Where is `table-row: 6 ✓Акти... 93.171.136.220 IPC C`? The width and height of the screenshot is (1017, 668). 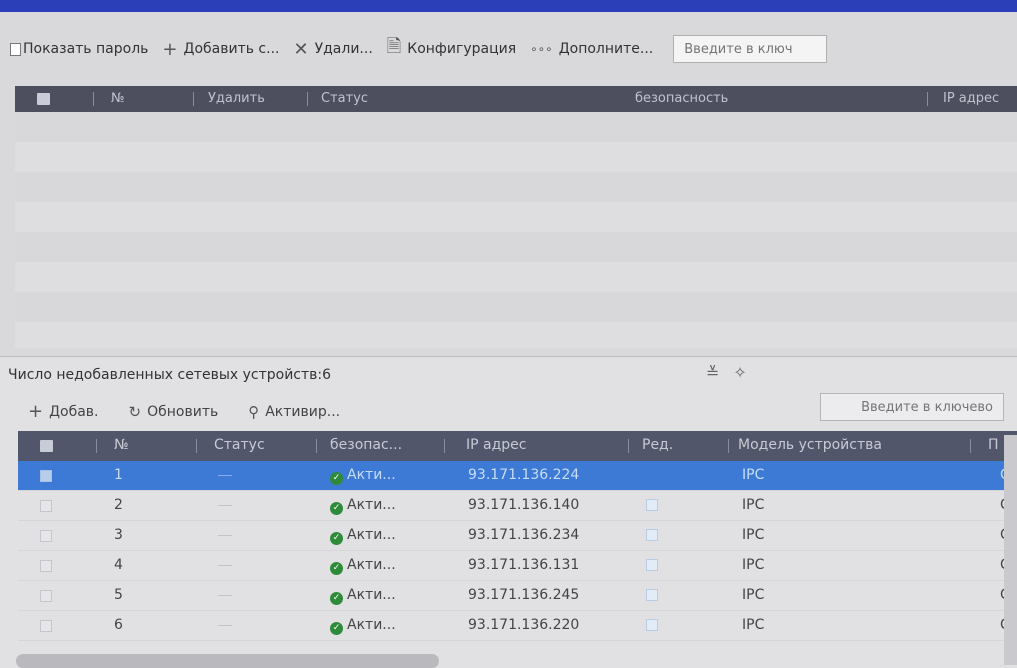 table-row: 6 ✓Акти... 93.171.136.220 IPC C is located at coordinates (517, 626).